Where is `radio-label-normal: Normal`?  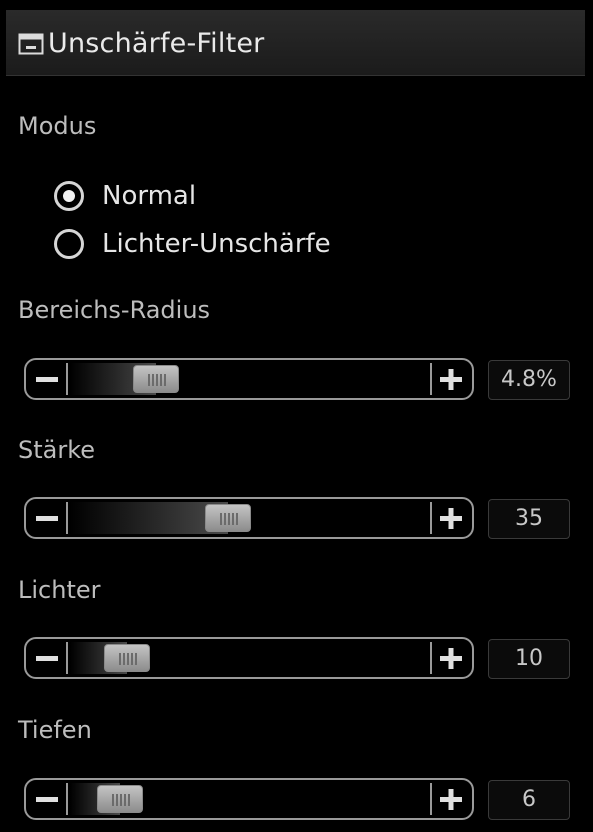 radio-label-normal: Normal is located at coordinates (149, 196).